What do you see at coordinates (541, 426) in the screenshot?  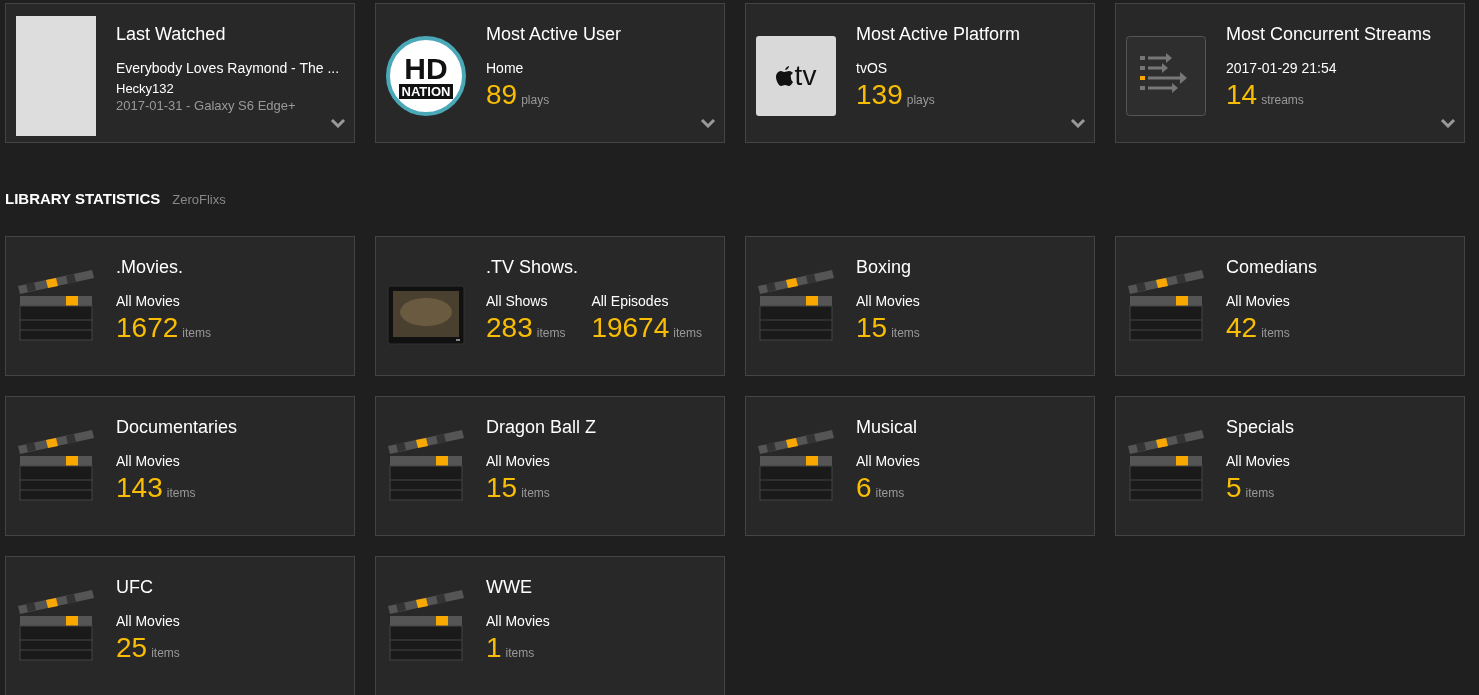 I see `library-title: Dragon Ball Z` at bounding box center [541, 426].